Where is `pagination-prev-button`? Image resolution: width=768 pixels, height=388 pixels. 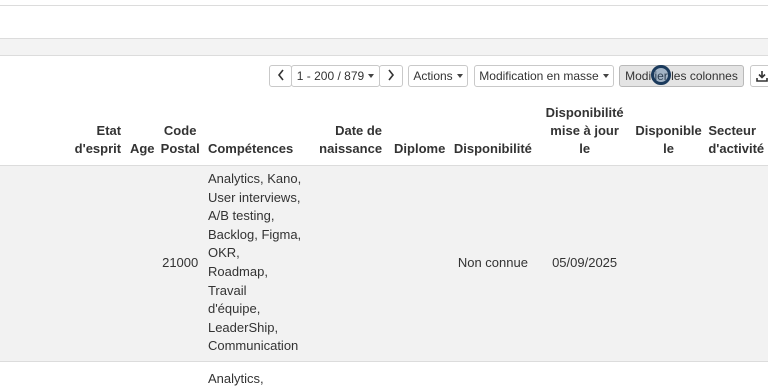
pagination-prev-button is located at coordinates (280, 76).